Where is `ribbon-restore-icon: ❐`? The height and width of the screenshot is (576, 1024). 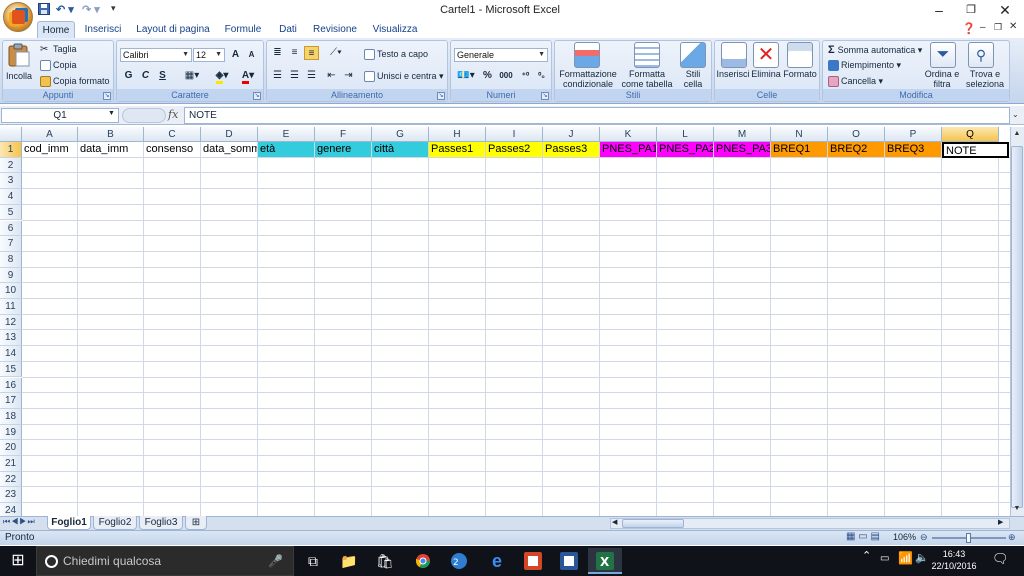 ribbon-restore-icon: ❐ is located at coordinates (998, 27).